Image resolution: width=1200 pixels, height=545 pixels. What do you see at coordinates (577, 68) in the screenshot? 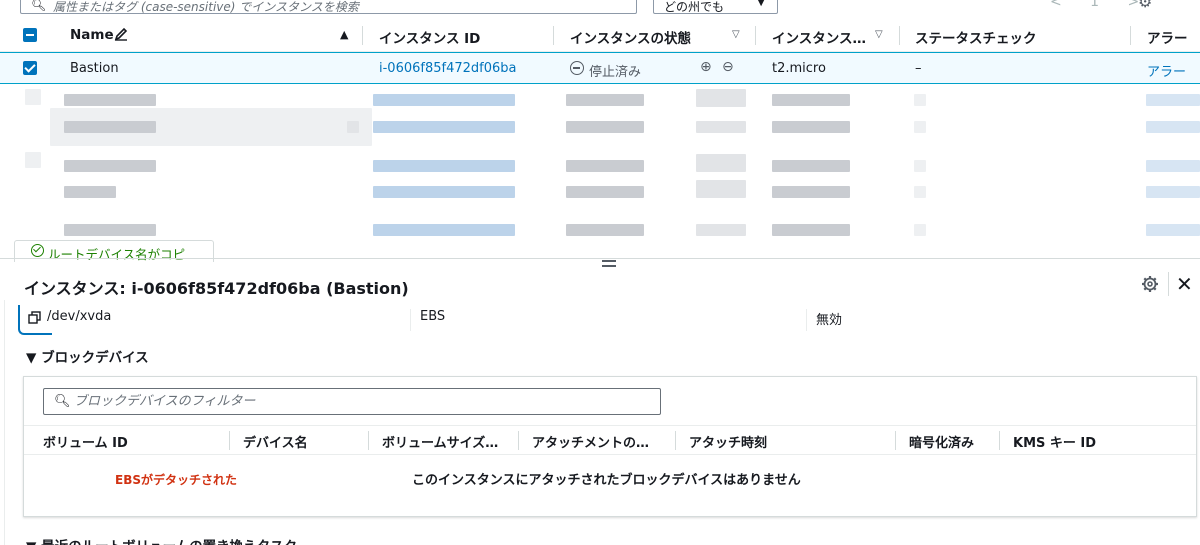
I see `stopped-status-icon` at bounding box center [577, 68].